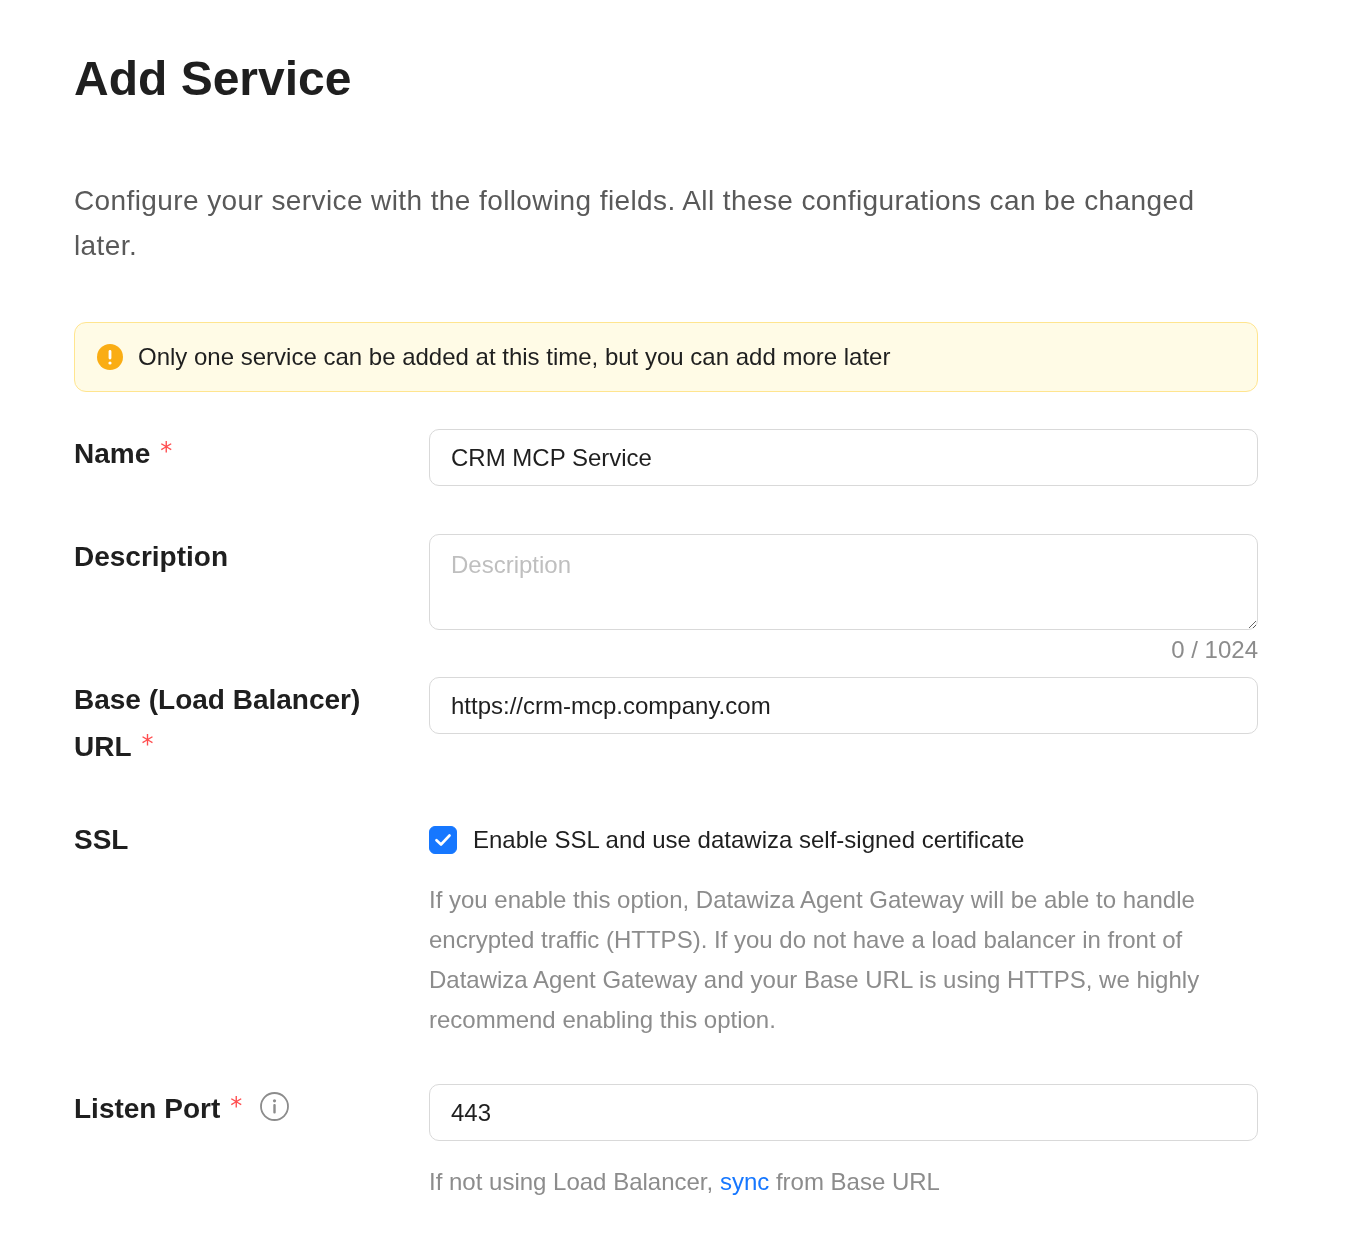 The width and height of the screenshot is (1358, 1246). I want to click on description-field: Description, so click(843, 582).